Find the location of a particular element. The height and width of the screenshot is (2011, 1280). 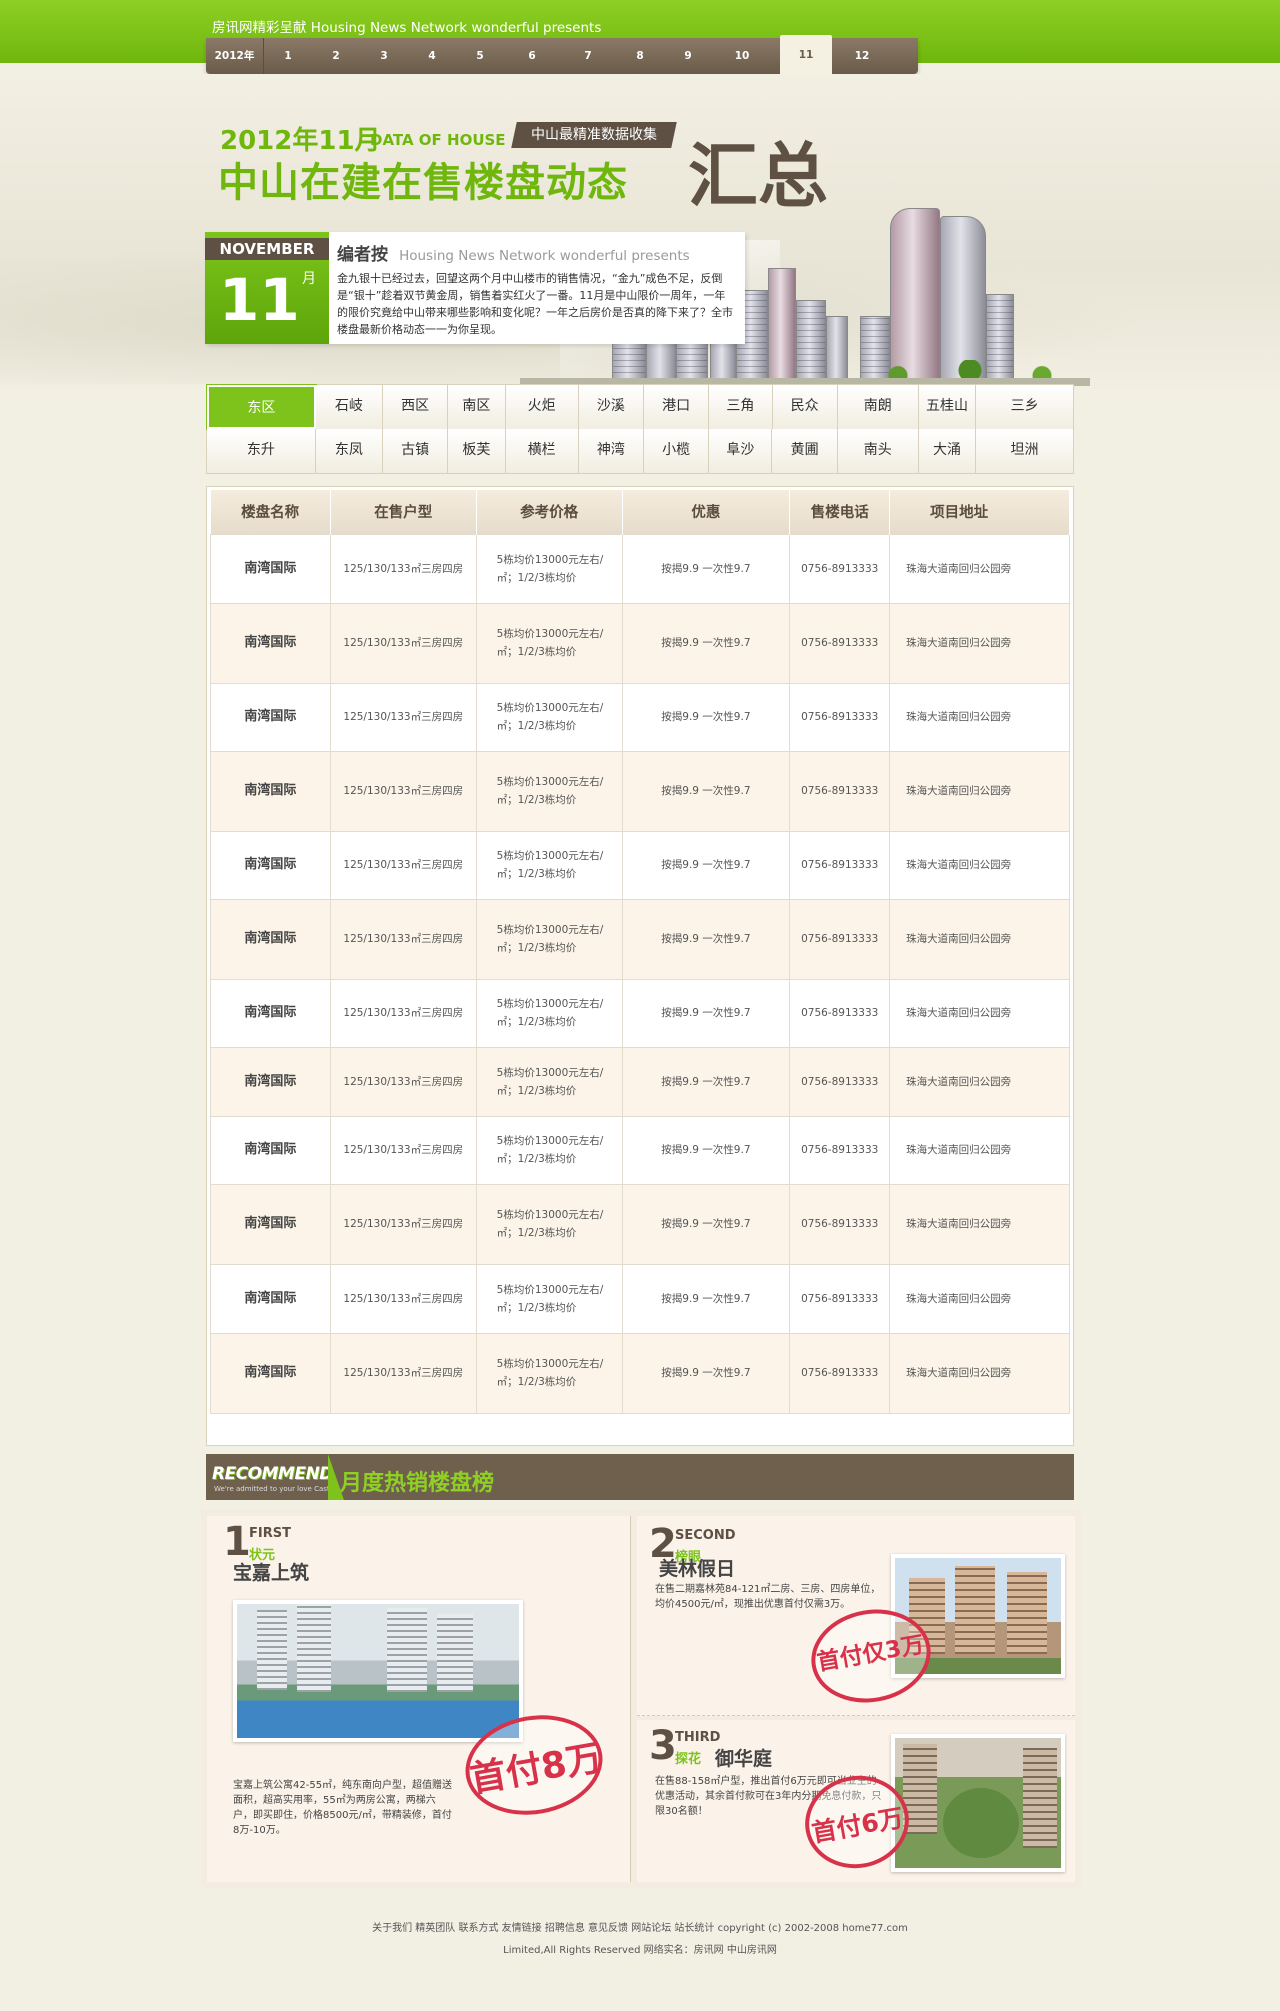

month-tab-10: 10 is located at coordinates (742, 56).